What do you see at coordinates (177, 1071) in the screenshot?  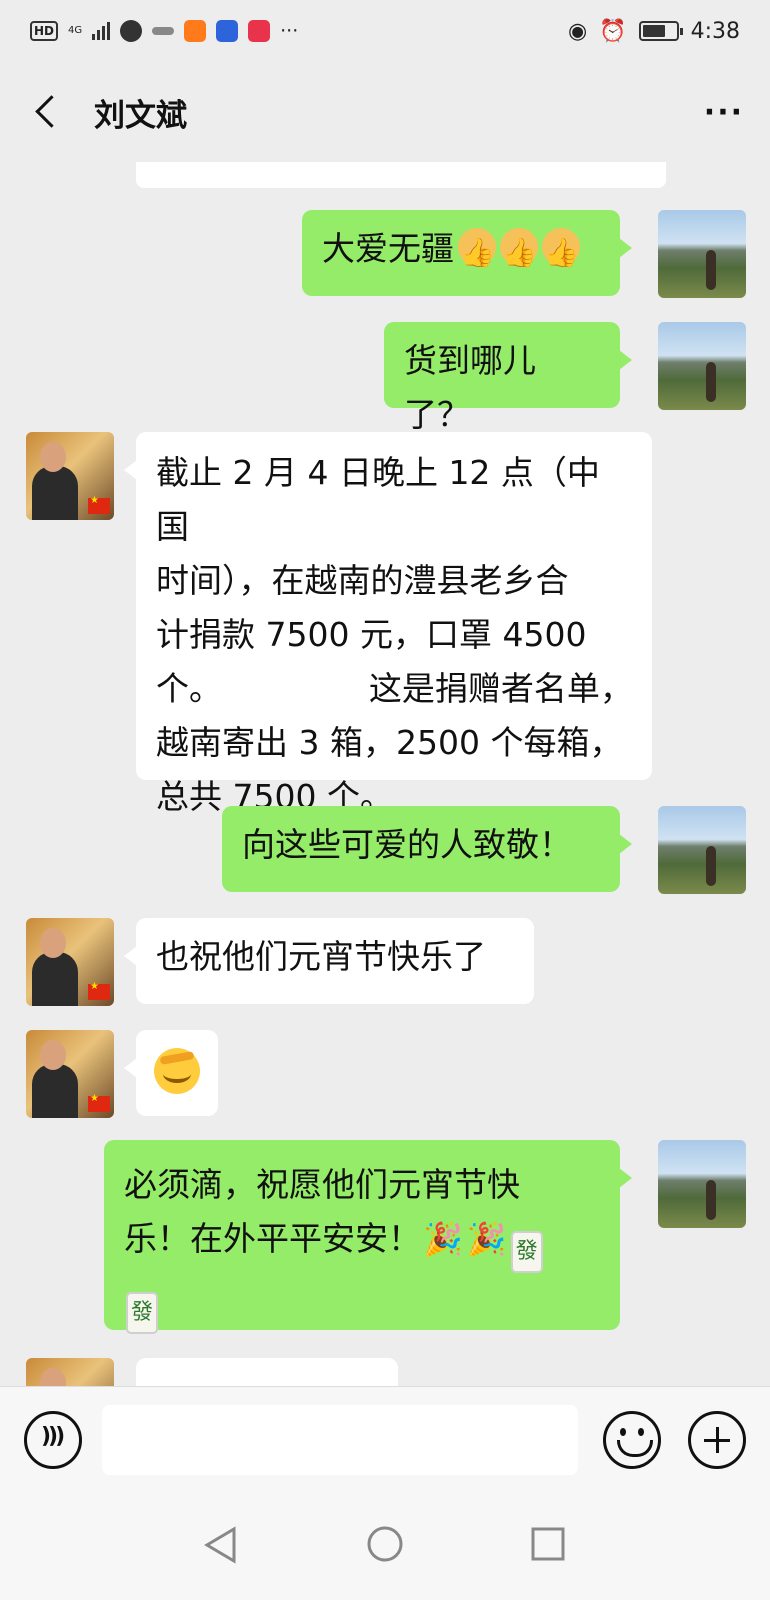 I see `facepalm-emoji` at bounding box center [177, 1071].